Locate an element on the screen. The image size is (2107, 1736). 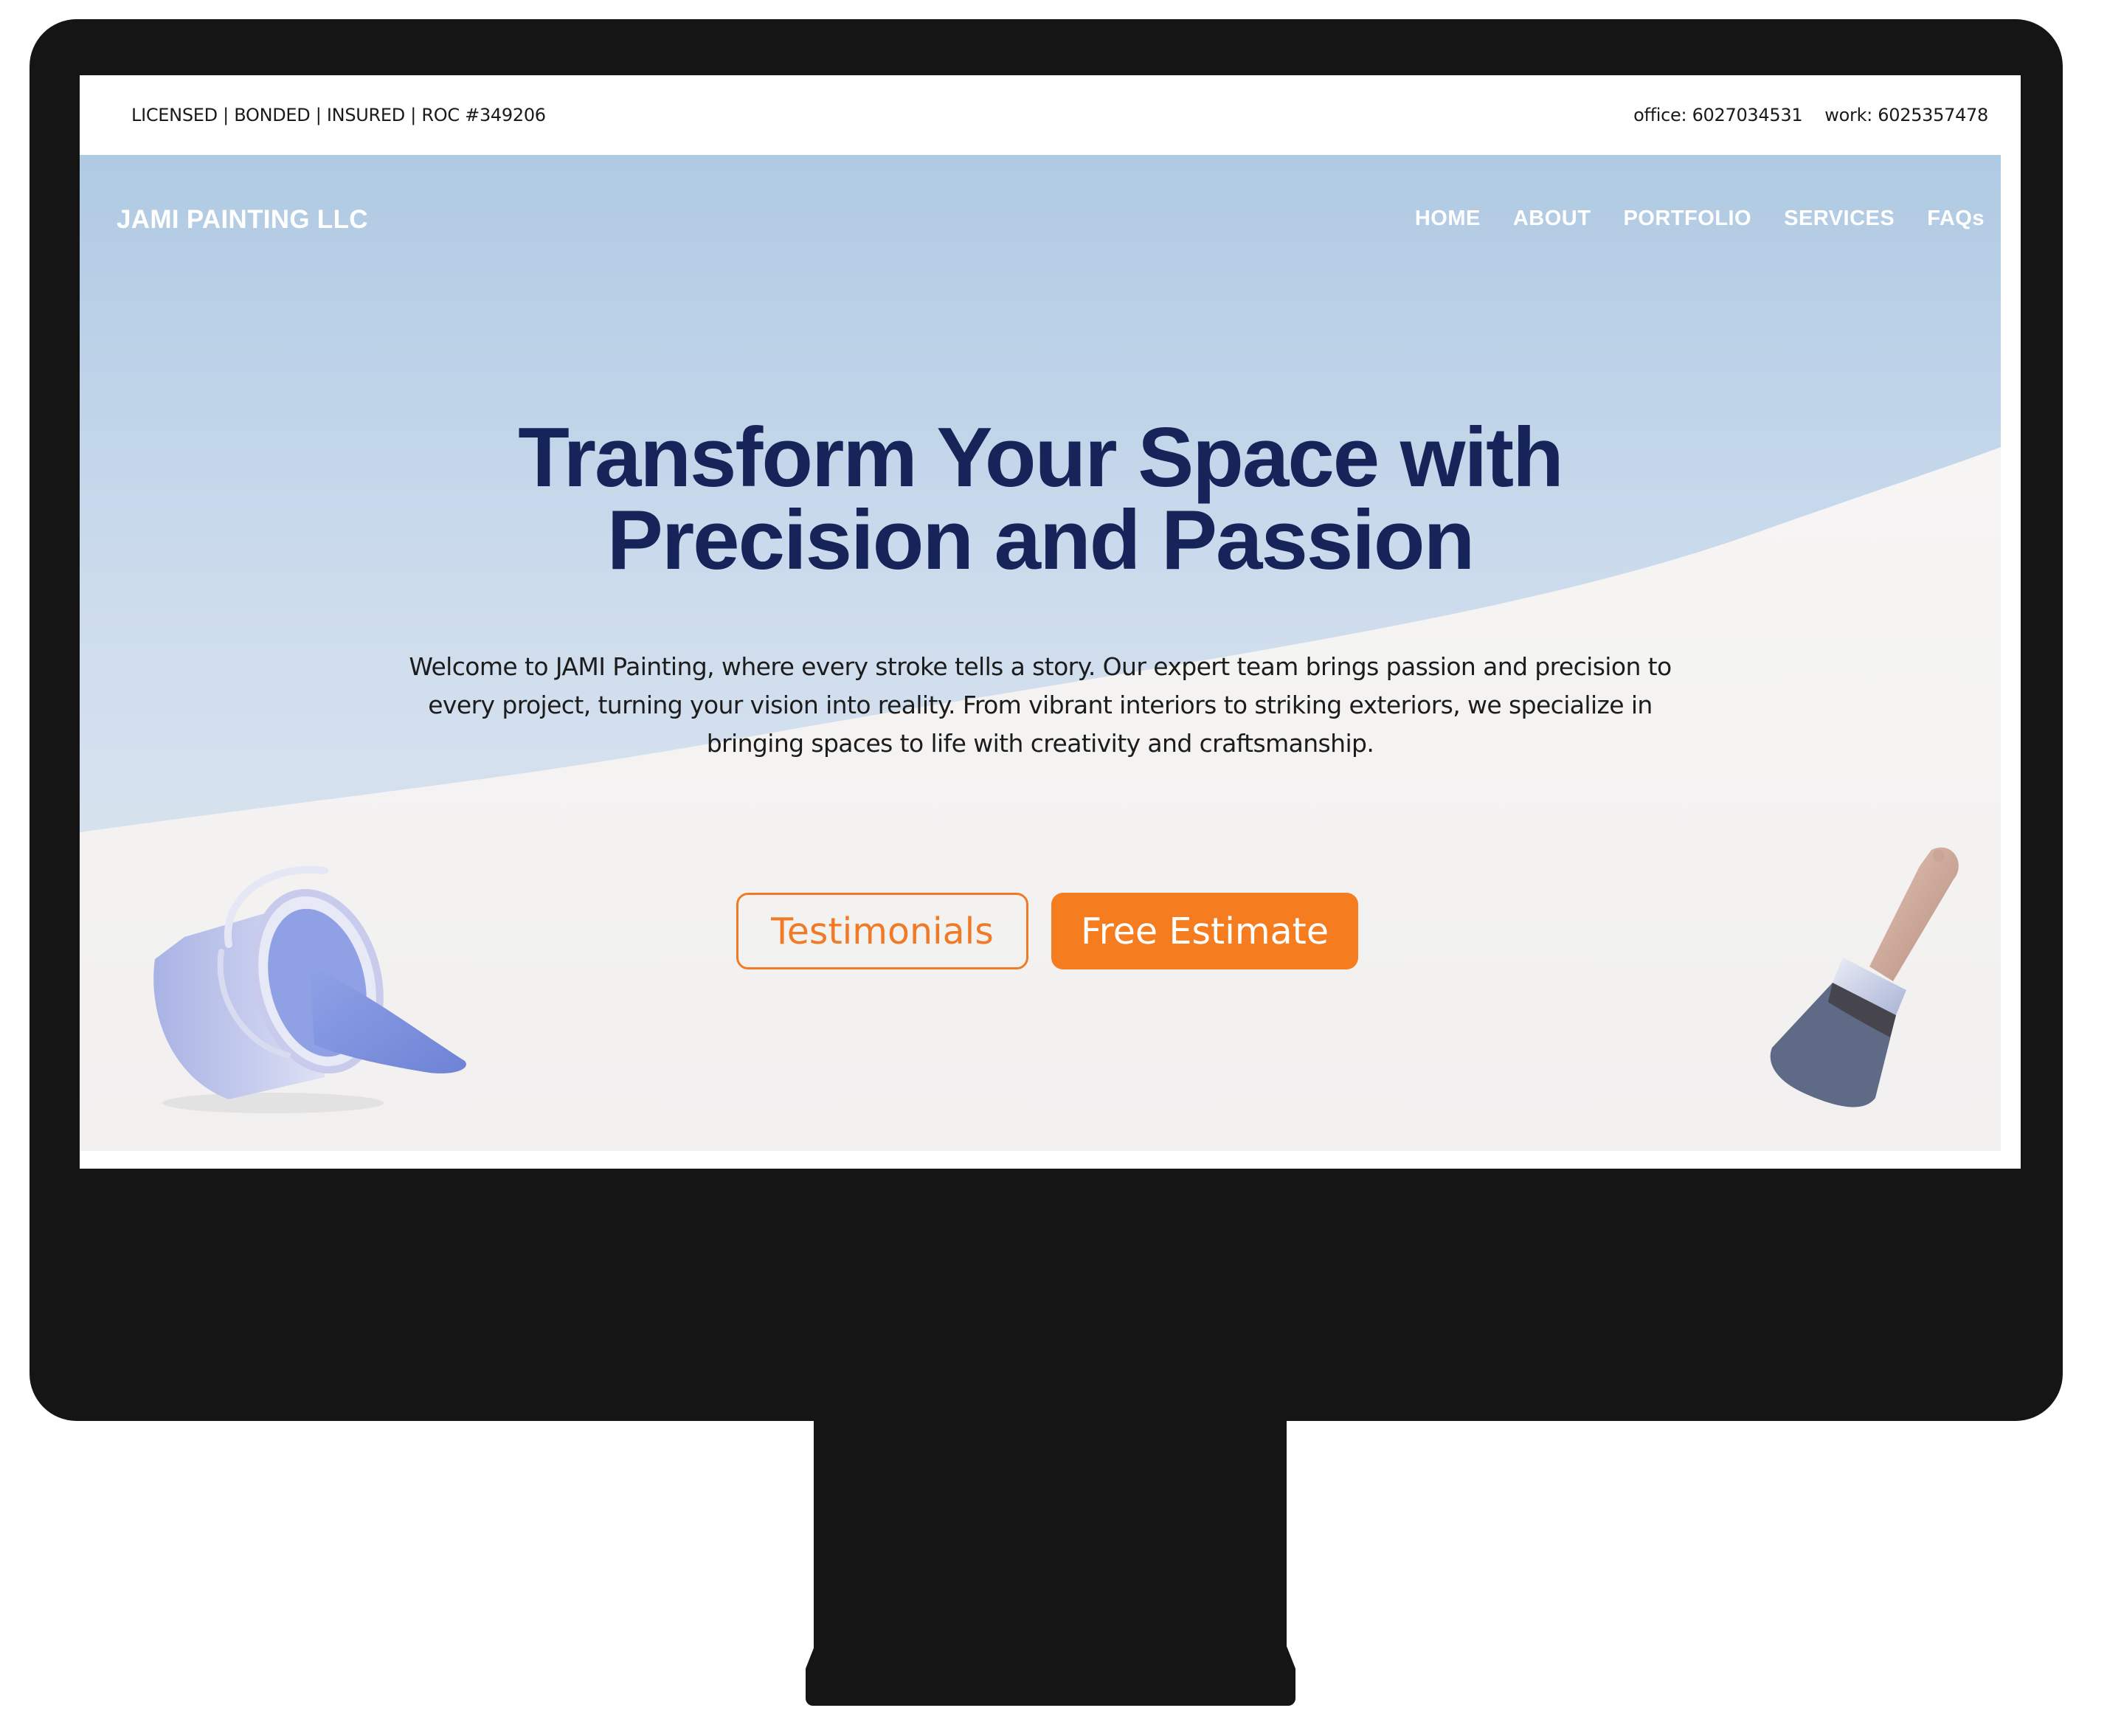
nav-home: HOME is located at coordinates (1448, 219).